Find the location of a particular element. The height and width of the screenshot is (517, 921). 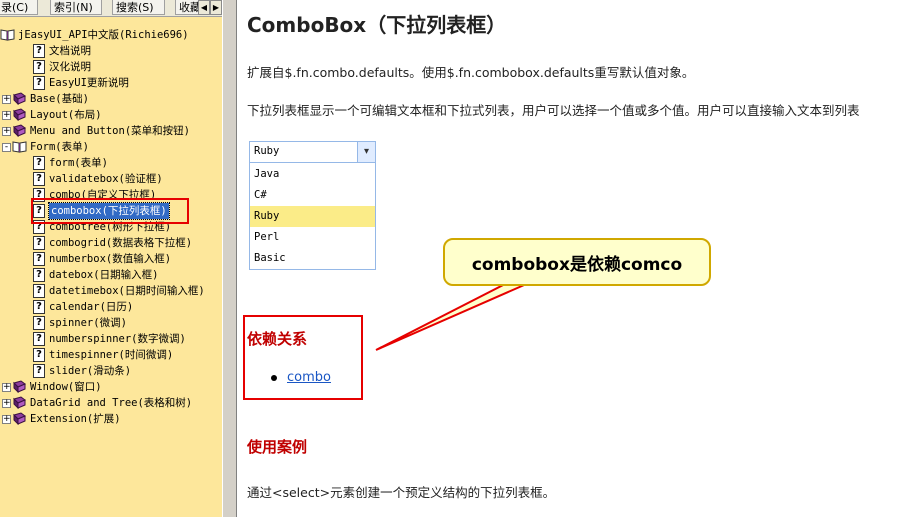

tab-scroll-right-icon: ▶ is located at coordinates (216, 7).